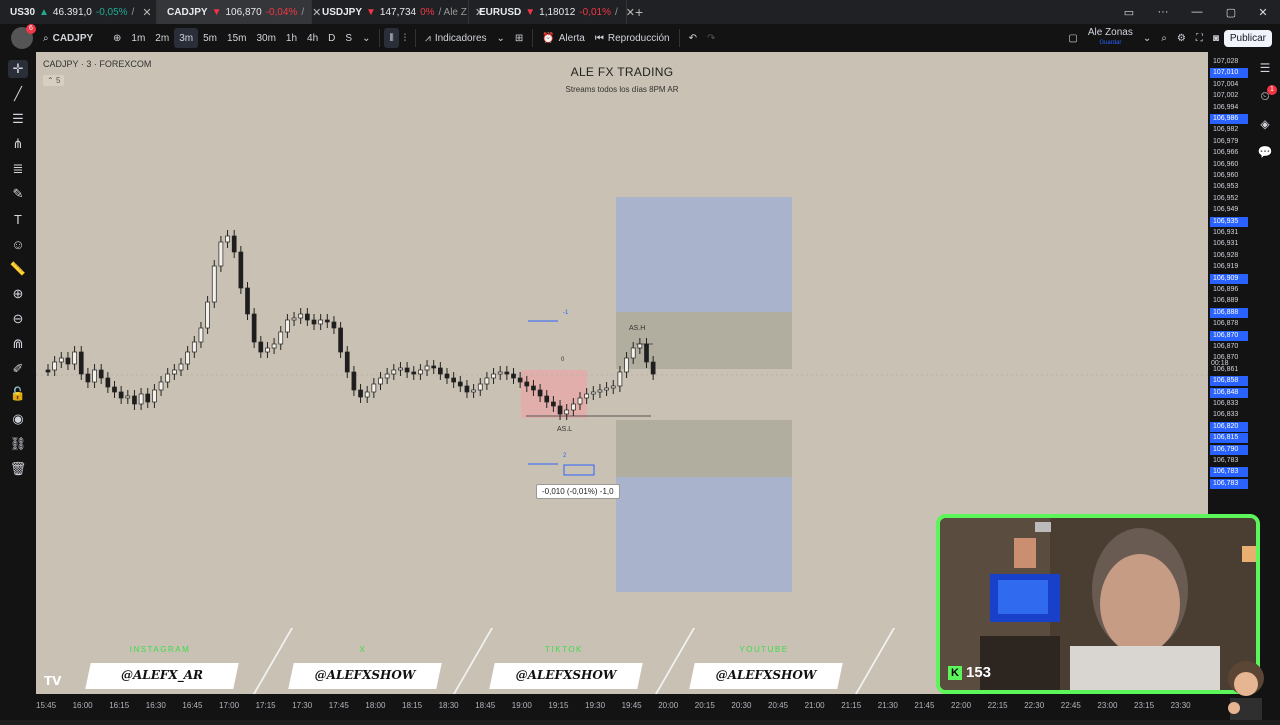 This screenshot has height=725, width=1280. What do you see at coordinates (997, 705) in the screenshot?
I see `time-label: 22:15` at bounding box center [997, 705].